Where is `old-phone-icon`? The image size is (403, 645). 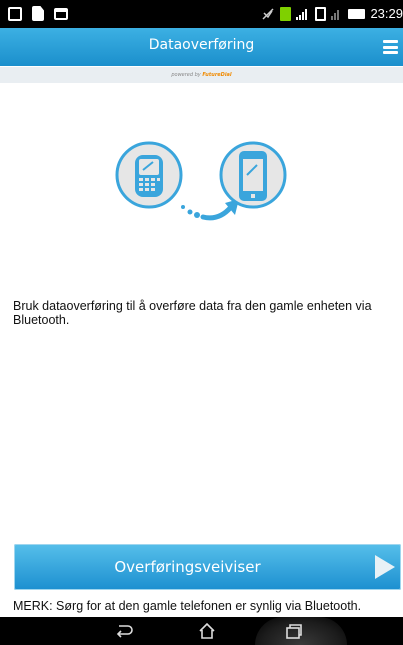
old-phone-icon is located at coordinates (149, 175).